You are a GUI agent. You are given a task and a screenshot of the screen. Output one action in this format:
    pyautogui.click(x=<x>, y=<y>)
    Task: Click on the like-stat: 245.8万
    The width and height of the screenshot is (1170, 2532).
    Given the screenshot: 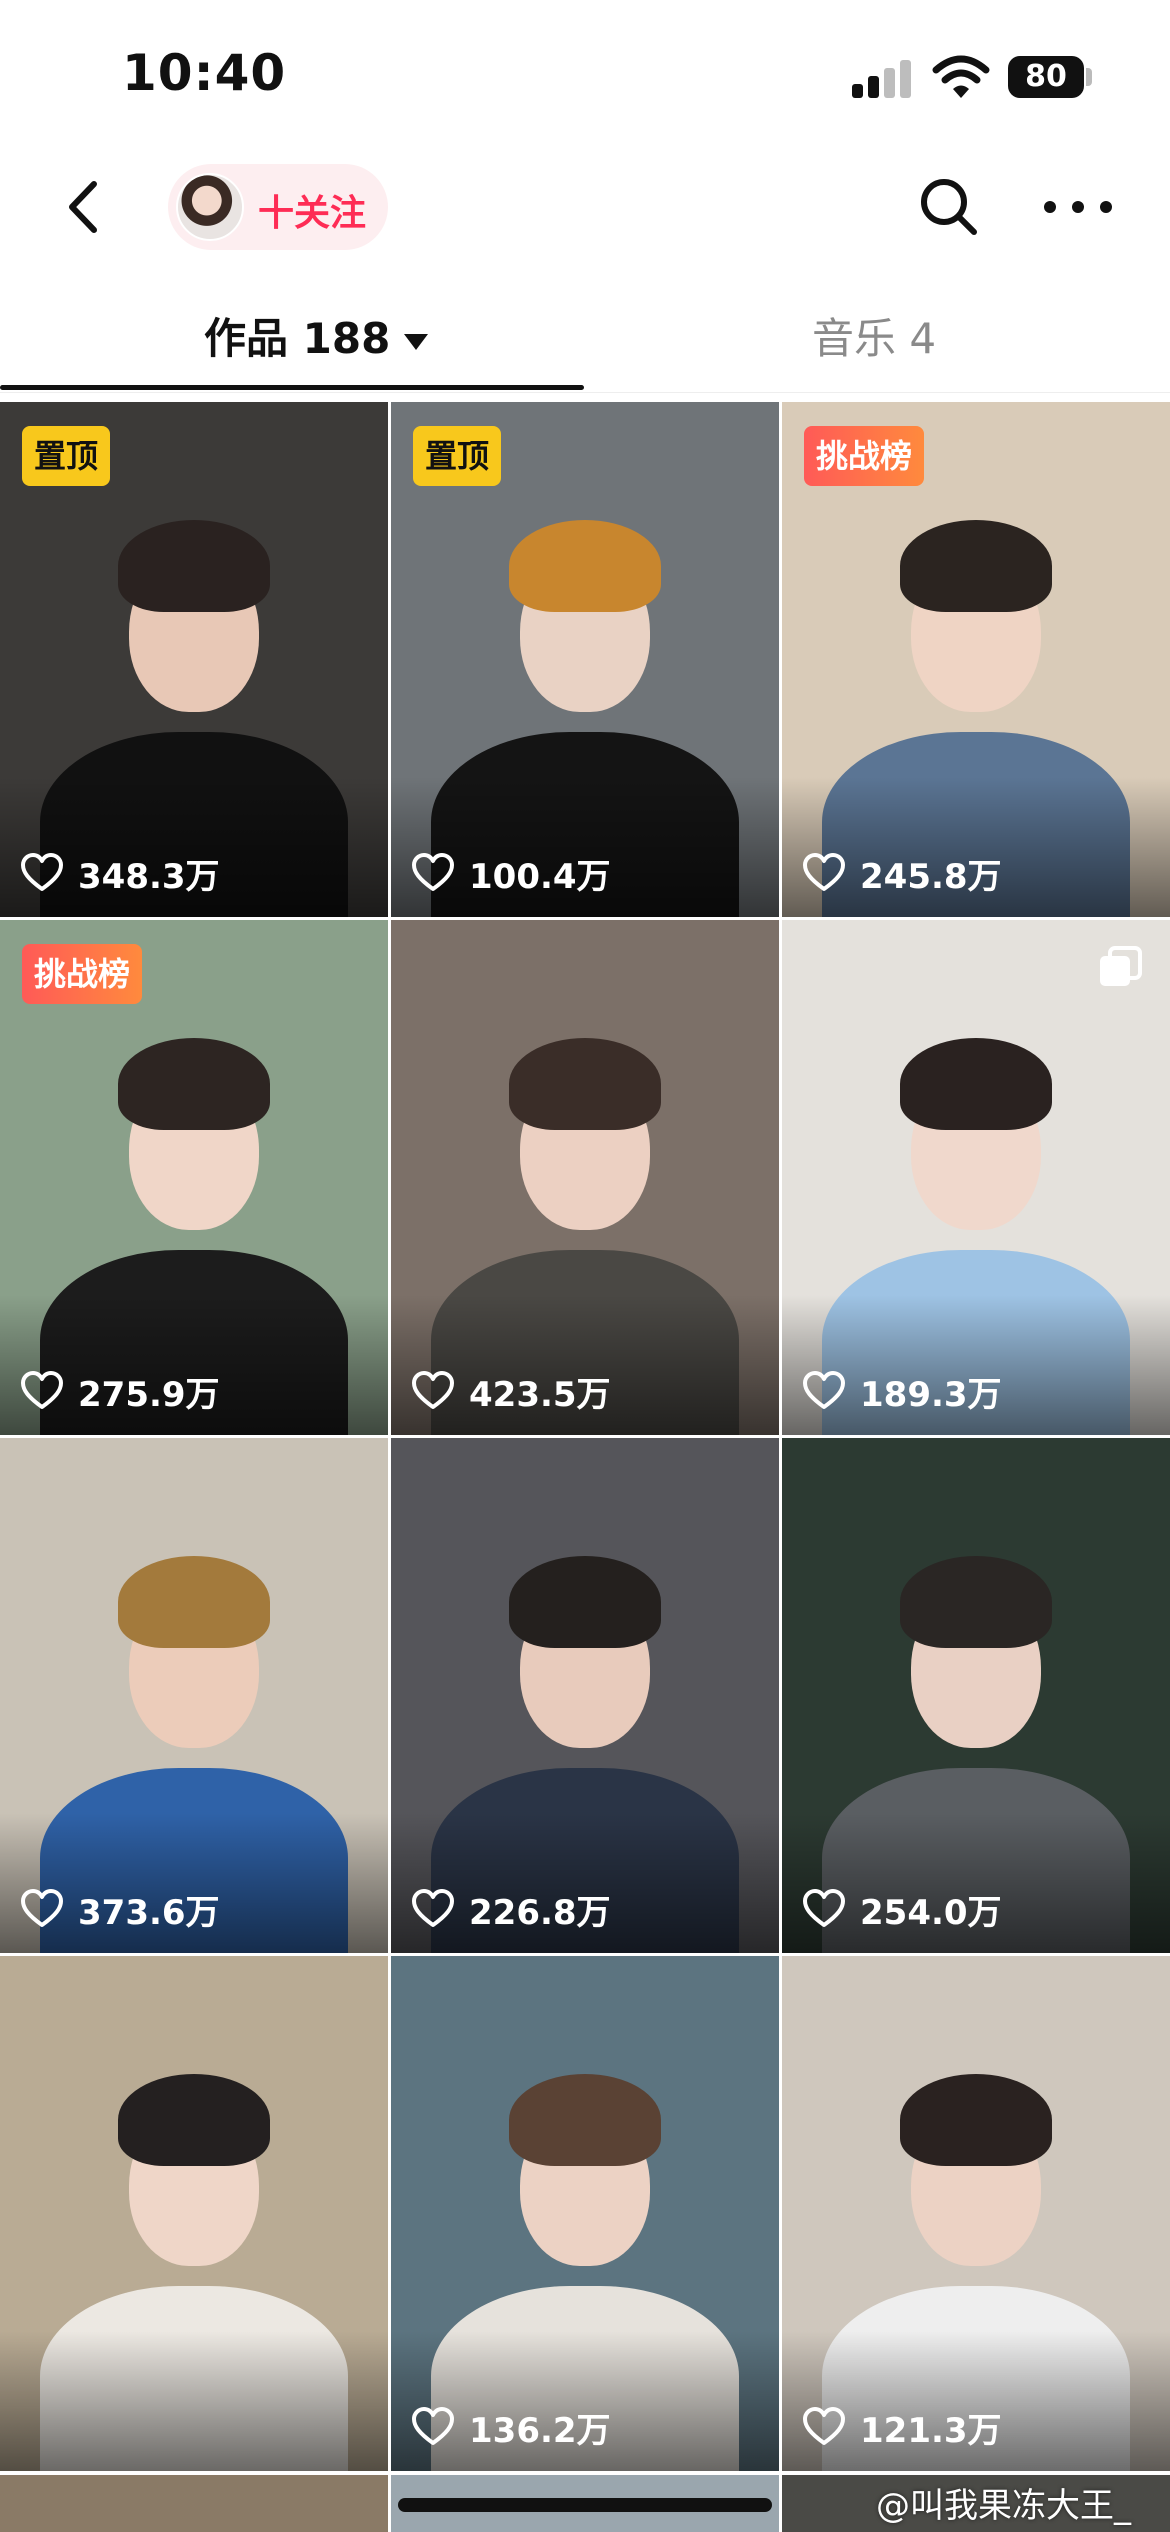 What is the action you would take?
    pyautogui.click(x=902, y=873)
    